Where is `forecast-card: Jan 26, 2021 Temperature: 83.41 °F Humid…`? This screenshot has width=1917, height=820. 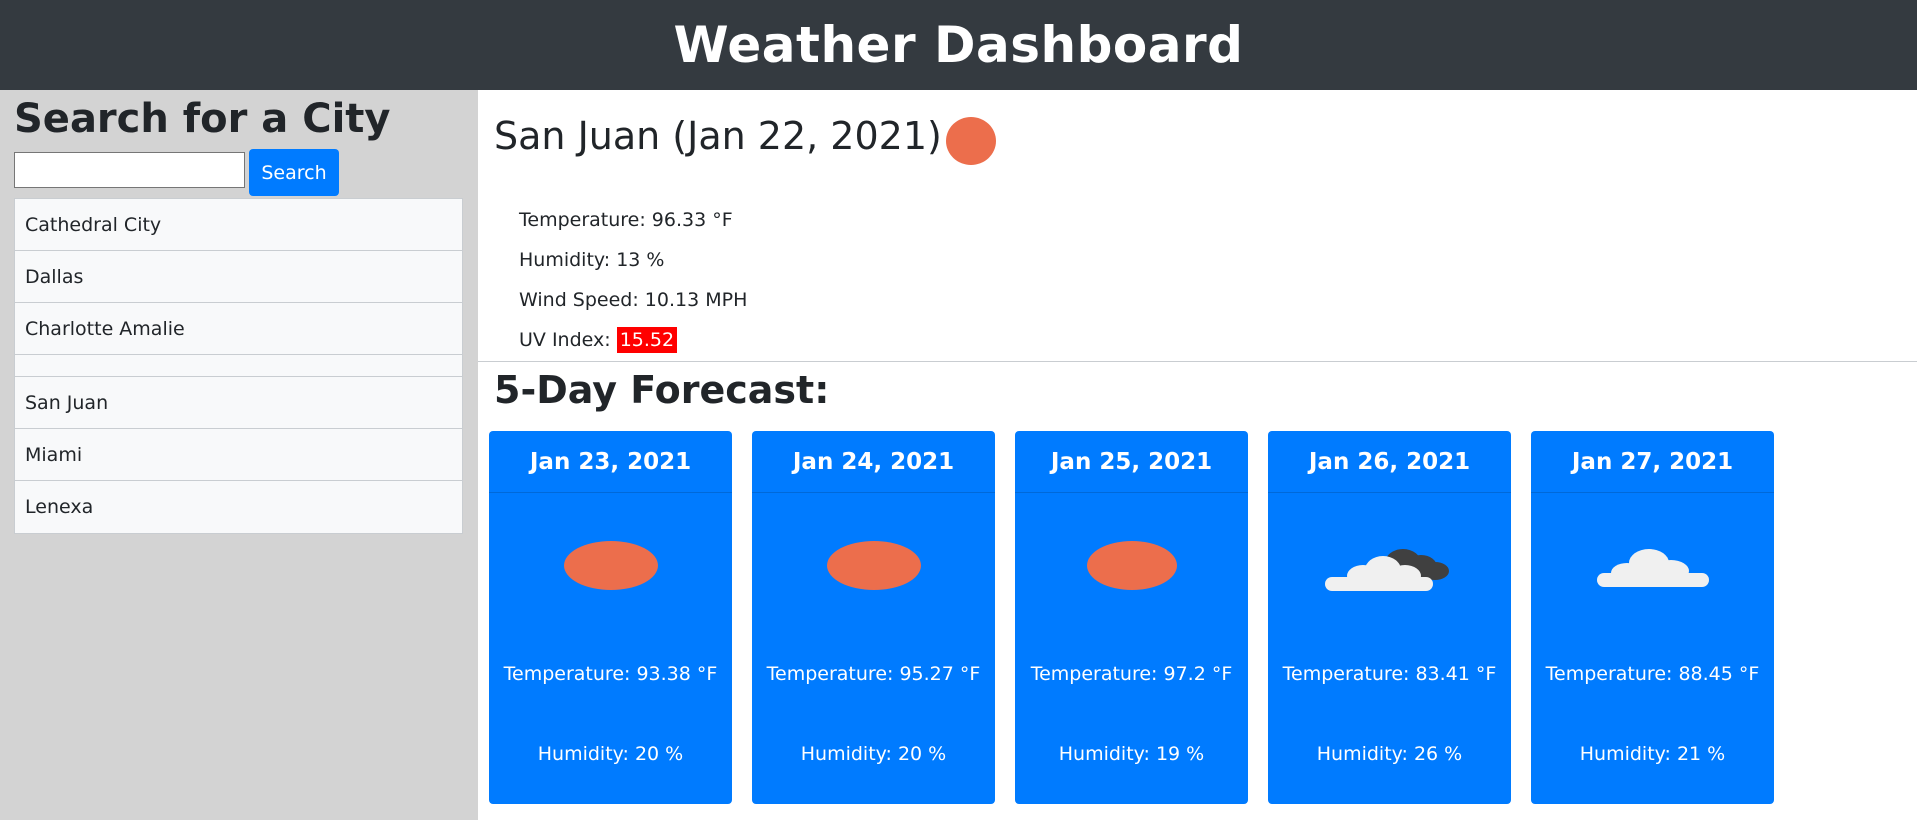
forecast-card: Jan 26, 2021 Temperature: 83.41 °F Humid… is located at coordinates (1389, 617).